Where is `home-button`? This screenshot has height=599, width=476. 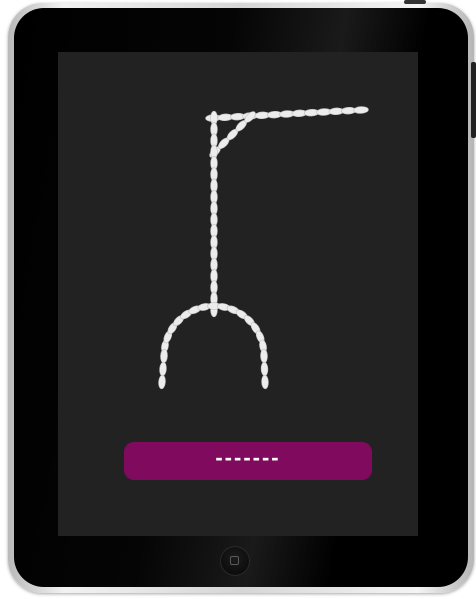
home-button is located at coordinates (235, 561).